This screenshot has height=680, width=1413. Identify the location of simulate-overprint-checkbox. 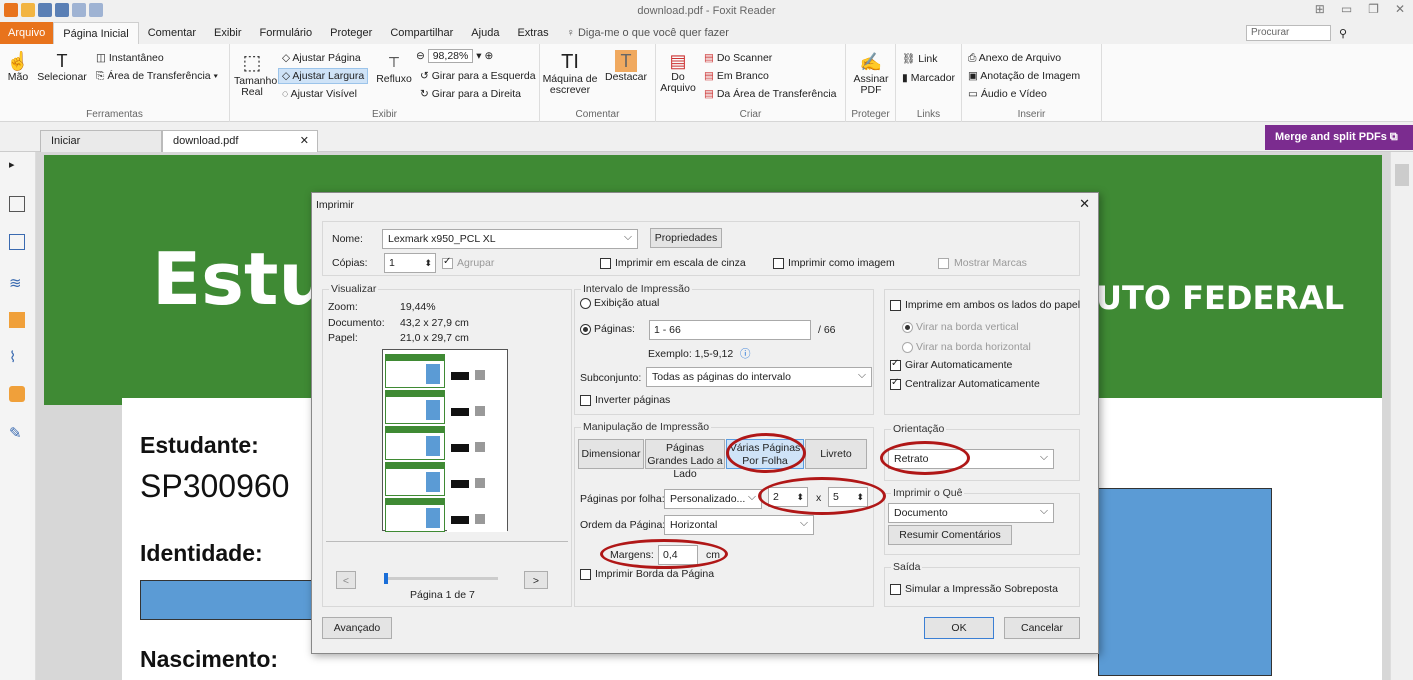
(895, 589).